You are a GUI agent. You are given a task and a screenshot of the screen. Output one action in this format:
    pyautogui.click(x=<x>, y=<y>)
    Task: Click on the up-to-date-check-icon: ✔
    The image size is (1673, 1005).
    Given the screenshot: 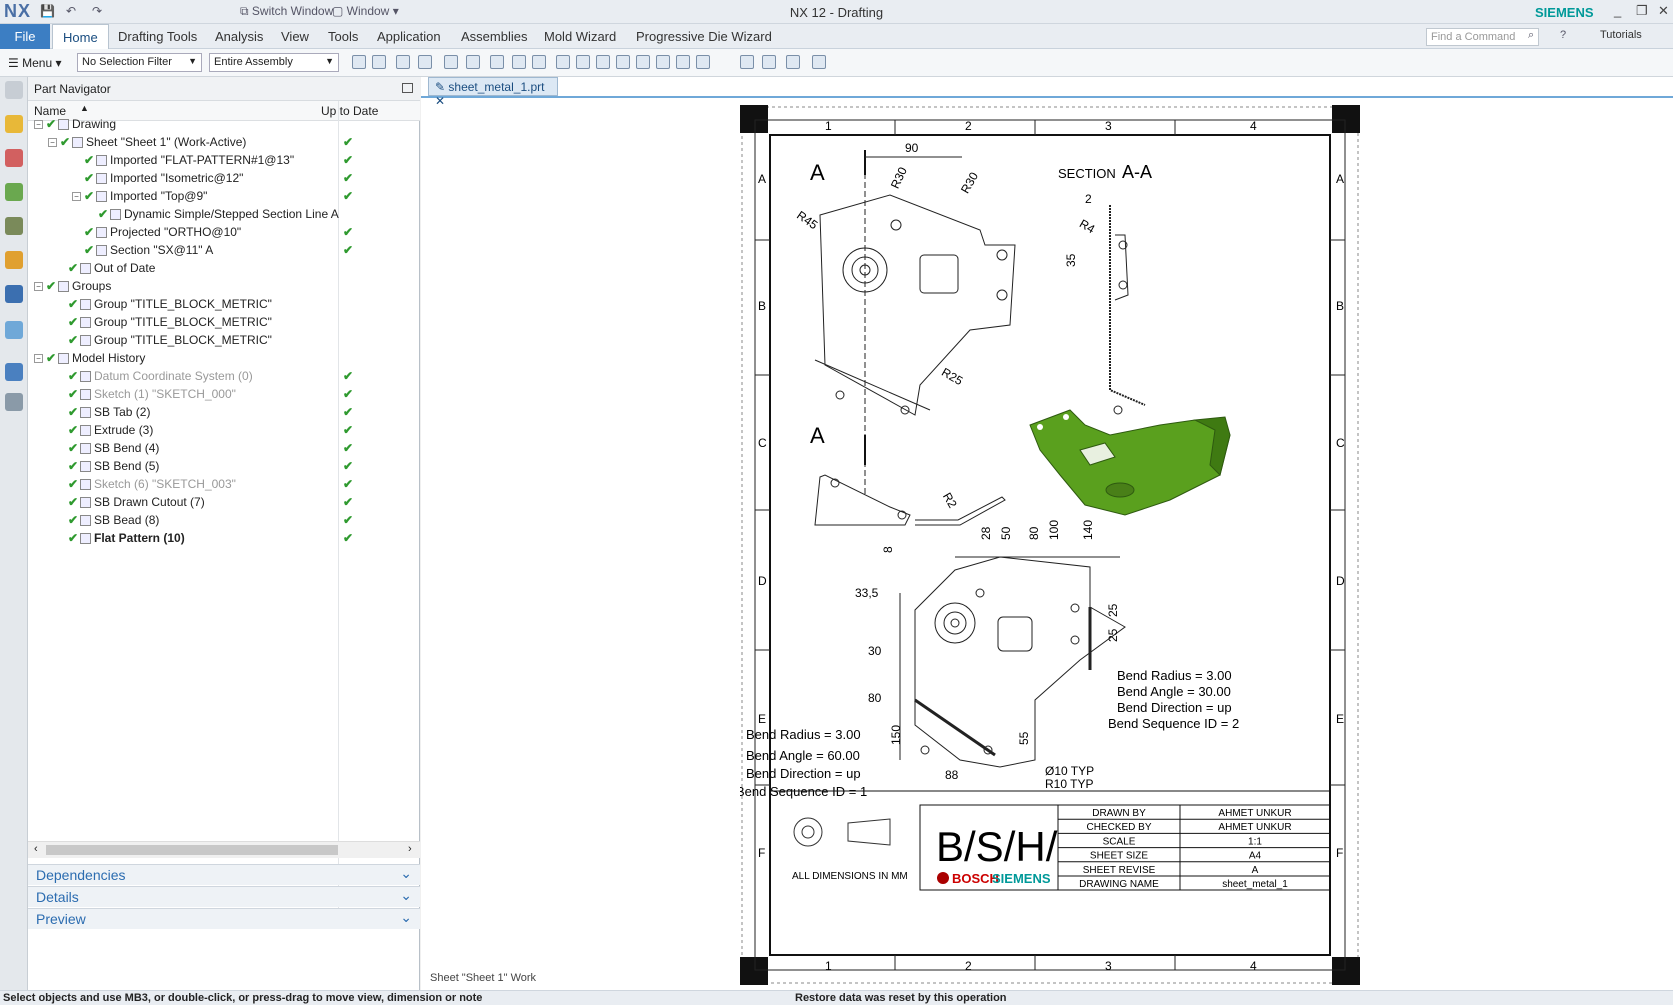 What is the action you would take?
    pyautogui.click(x=348, y=394)
    